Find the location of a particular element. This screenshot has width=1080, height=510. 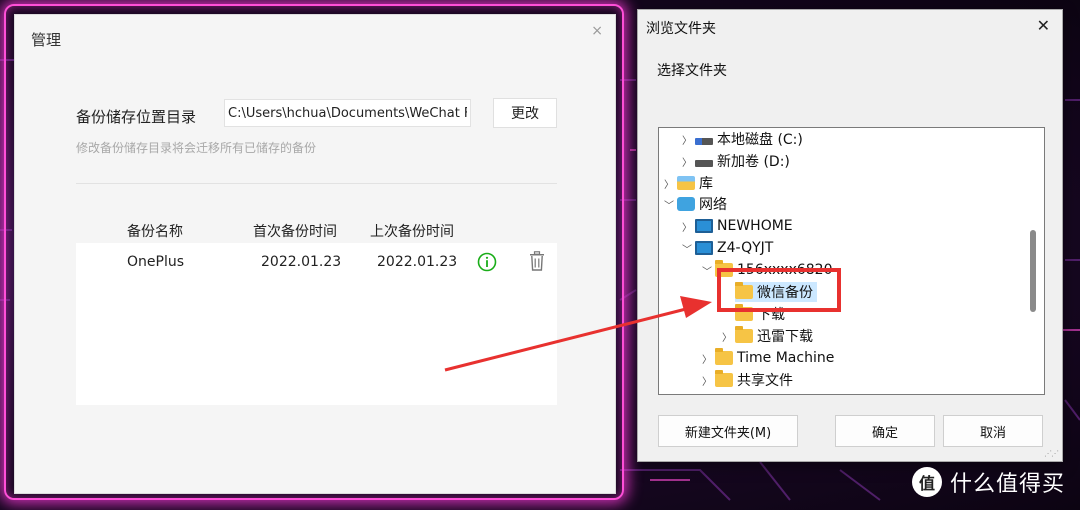

tree-item-network: ﹀ 网络 is located at coordinates (694, 204).